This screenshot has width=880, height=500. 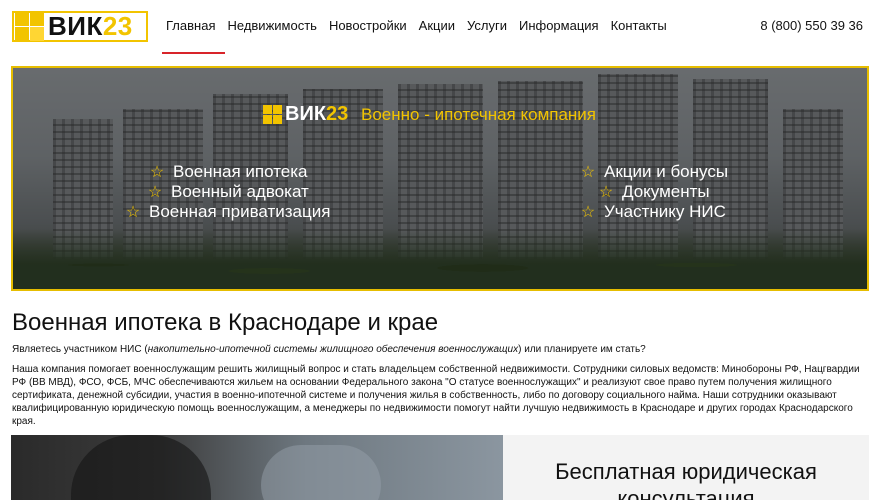 I want to click on banner-tagline: Военно - ипотечная компания, so click(x=479, y=114).